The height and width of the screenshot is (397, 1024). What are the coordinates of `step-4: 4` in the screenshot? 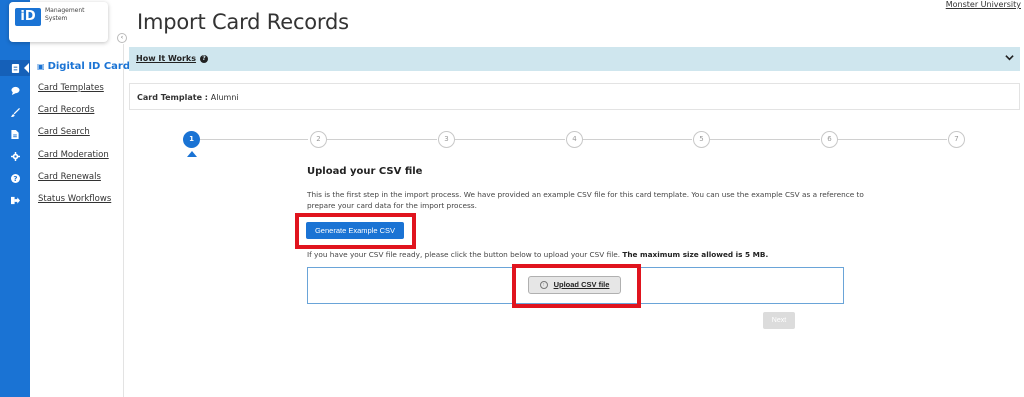 It's located at (574, 139).